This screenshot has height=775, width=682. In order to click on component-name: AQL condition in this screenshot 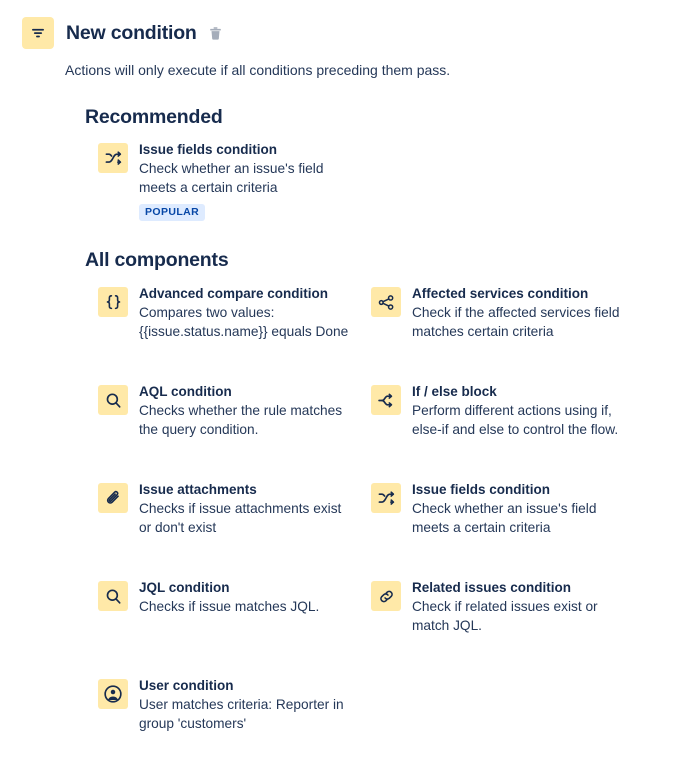, I will do `click(185, 391)`.